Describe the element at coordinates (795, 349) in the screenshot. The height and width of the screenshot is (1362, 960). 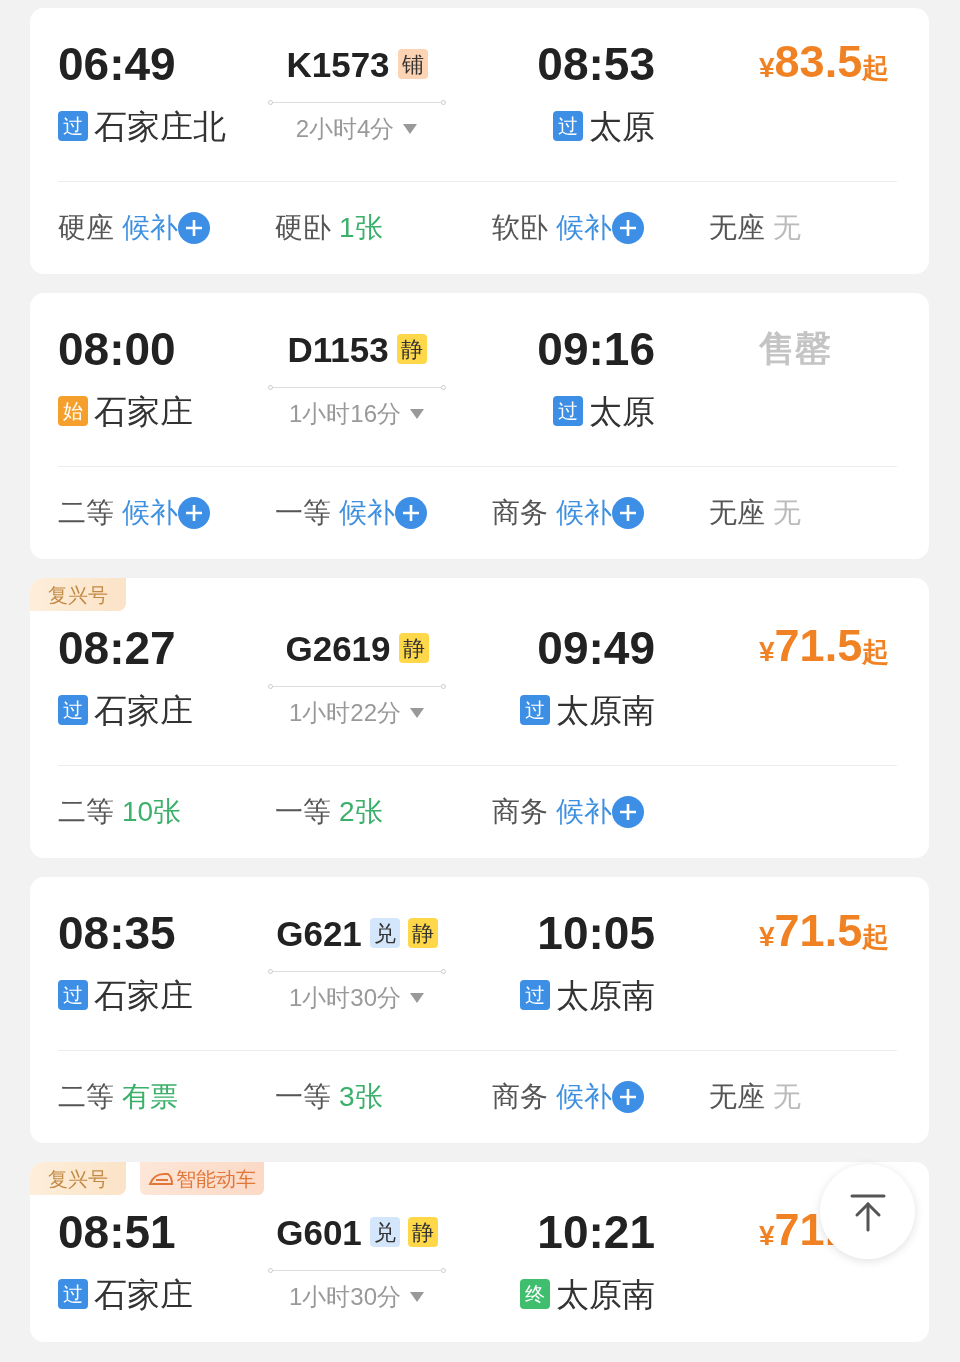
I see `sold-out-label: 售罄` at that location.